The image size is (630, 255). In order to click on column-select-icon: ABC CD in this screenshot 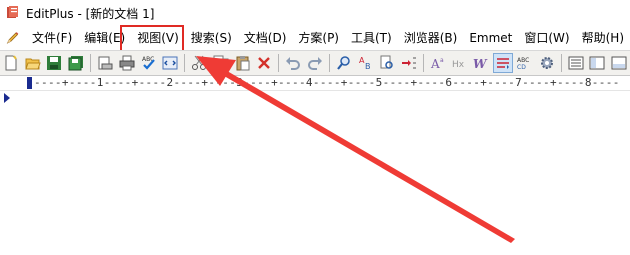, I will do `click(525, 63)`.